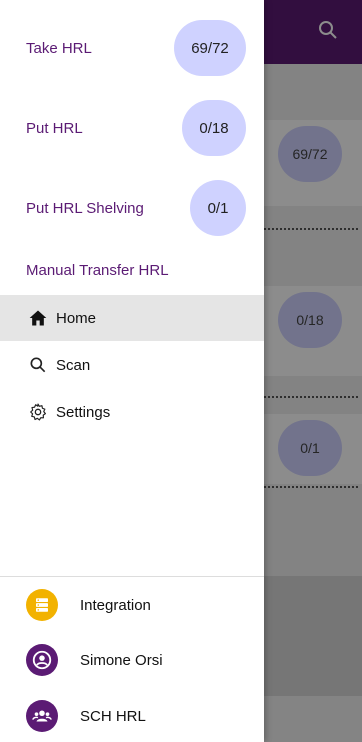 The height and width of the screenshot is (742, 362). Describe the element at coordinates (59, 48) in the screenshot. I see `menu-item-label: Take HRL` at that location.